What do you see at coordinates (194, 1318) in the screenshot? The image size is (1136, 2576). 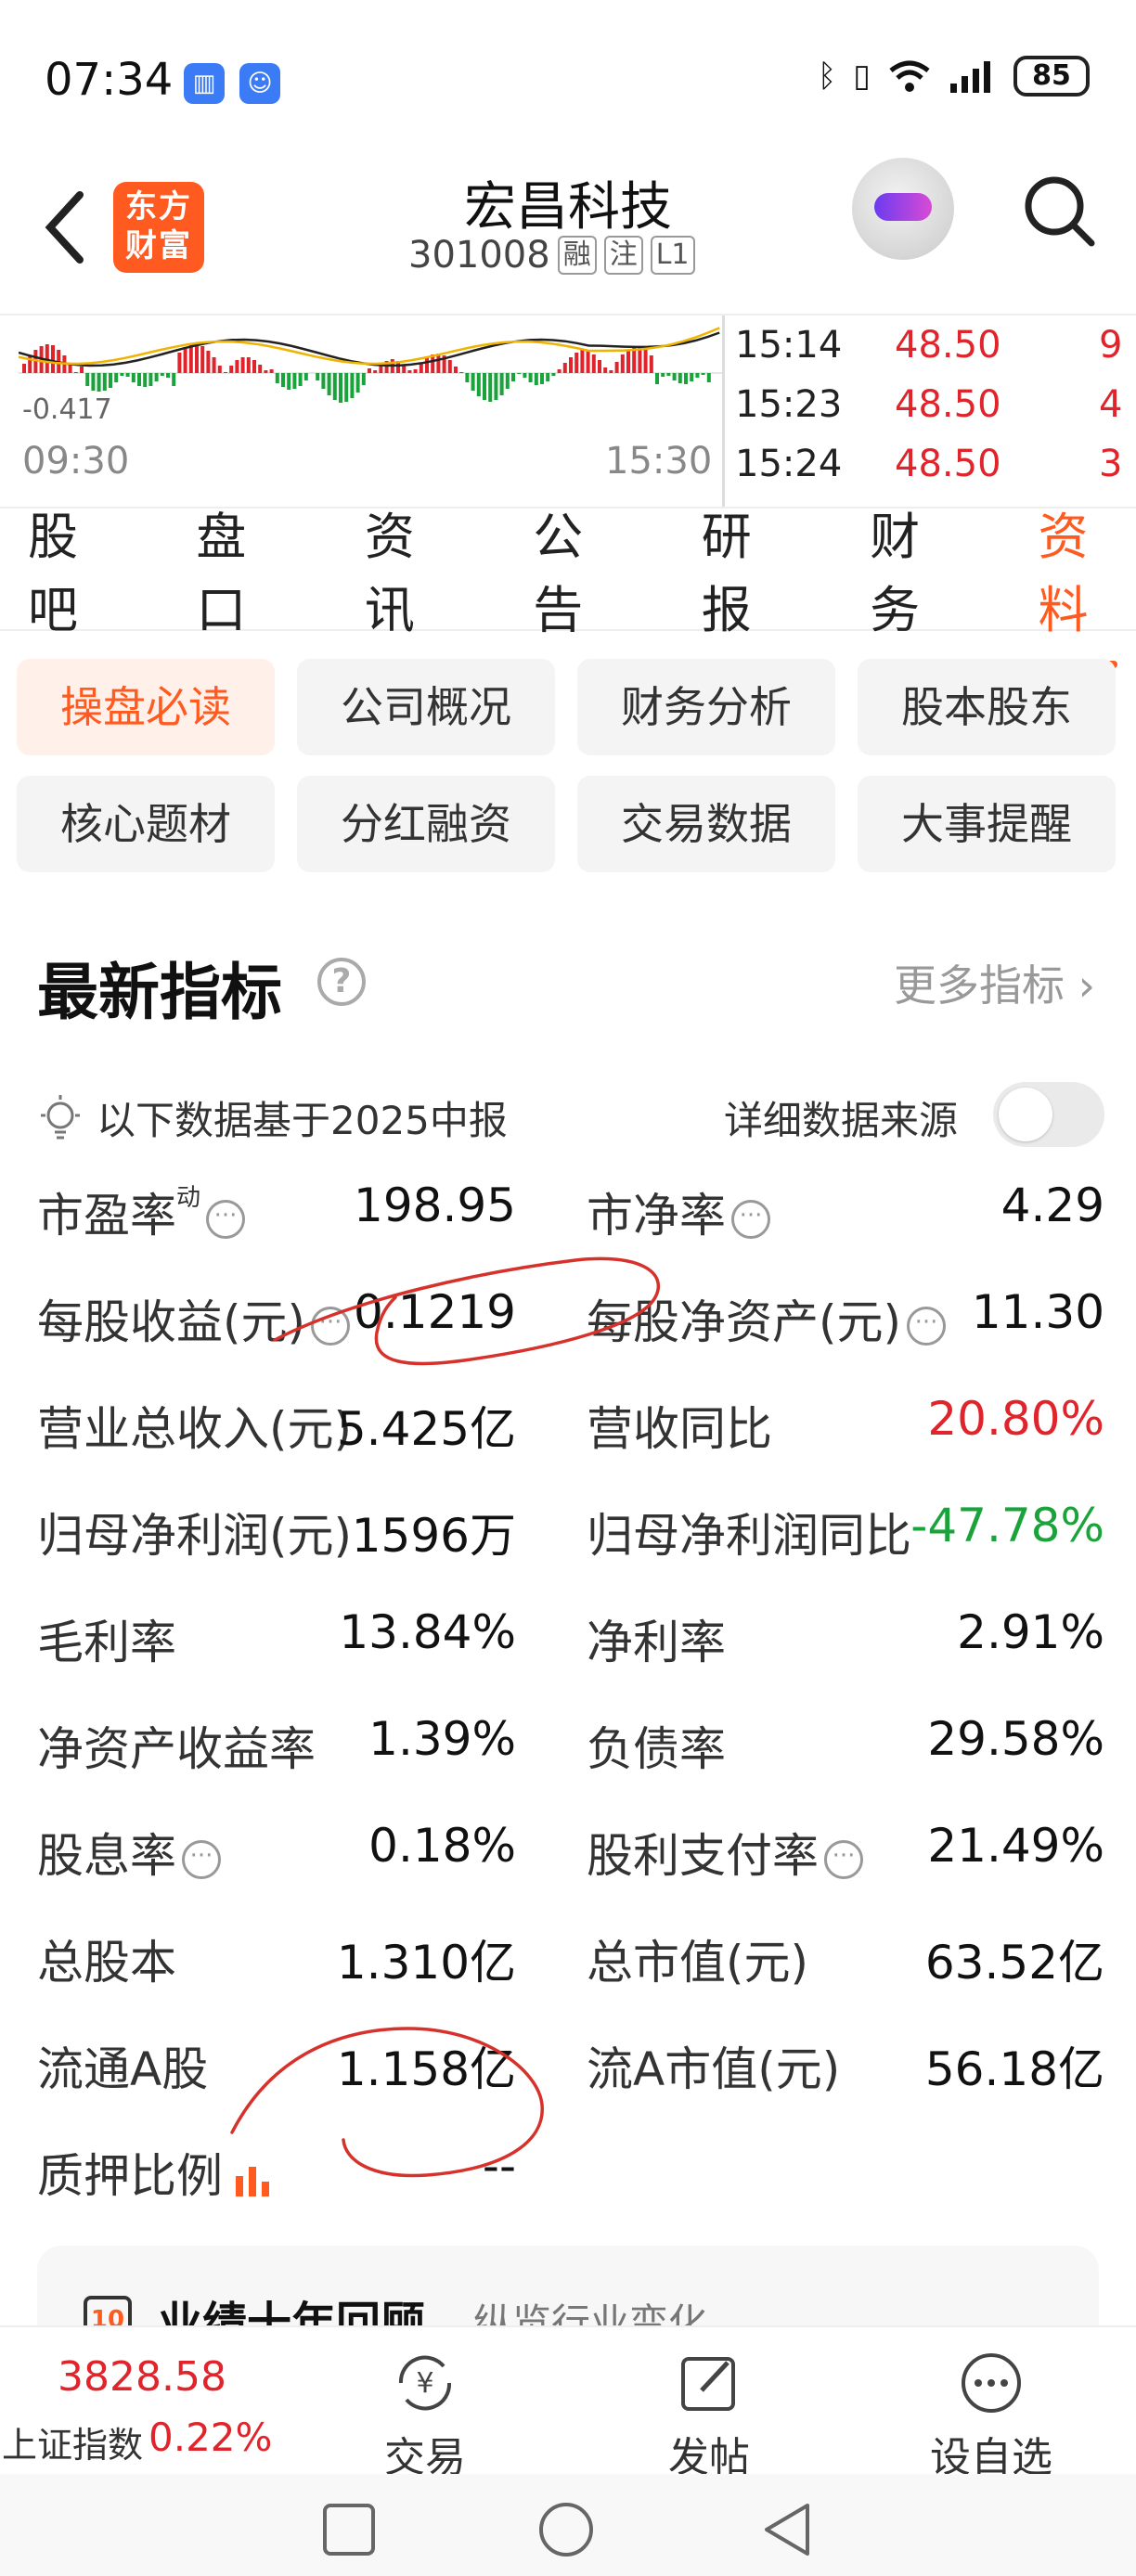 I see `metric-label: 每股收益(元) ···` at bounding box center [194, 1318].